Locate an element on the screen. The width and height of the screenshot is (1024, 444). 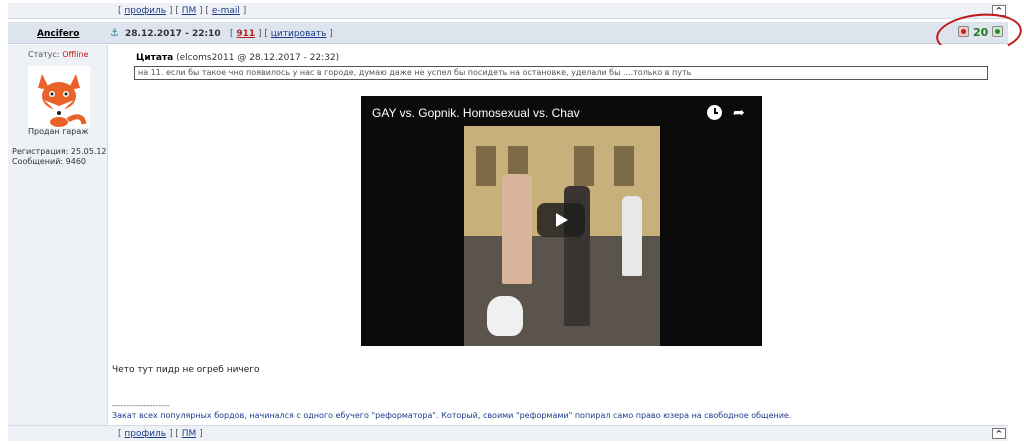
fox-avatar-image is located at coordinates (59, 97).